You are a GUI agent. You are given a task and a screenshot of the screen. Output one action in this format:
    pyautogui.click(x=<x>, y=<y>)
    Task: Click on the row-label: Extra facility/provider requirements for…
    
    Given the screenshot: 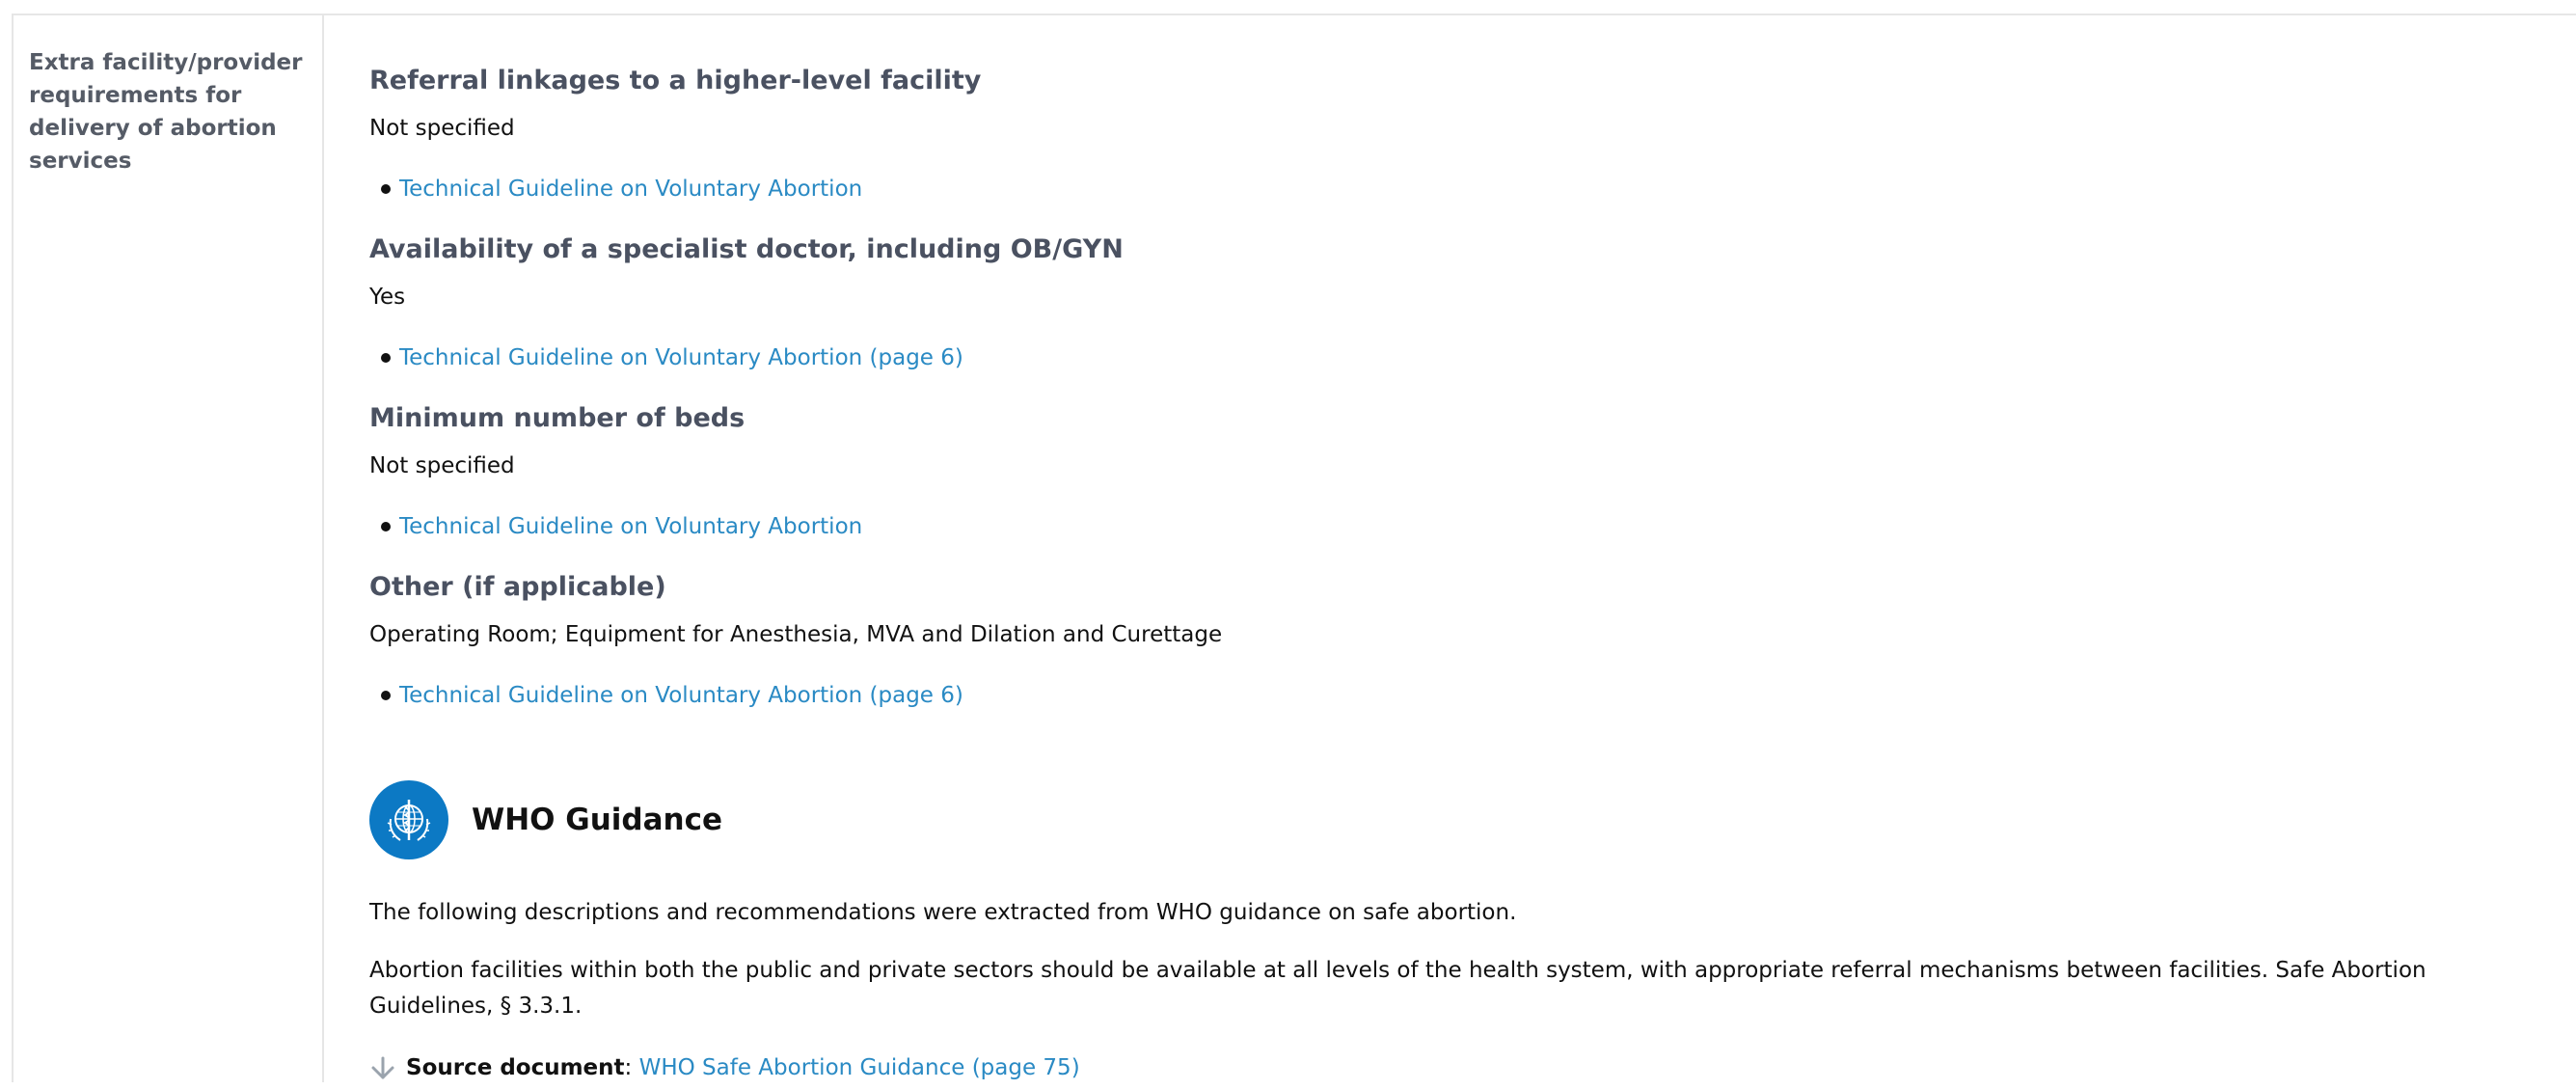 What is the action you would take?
    pyautogui.click(x=166, y=112)
    